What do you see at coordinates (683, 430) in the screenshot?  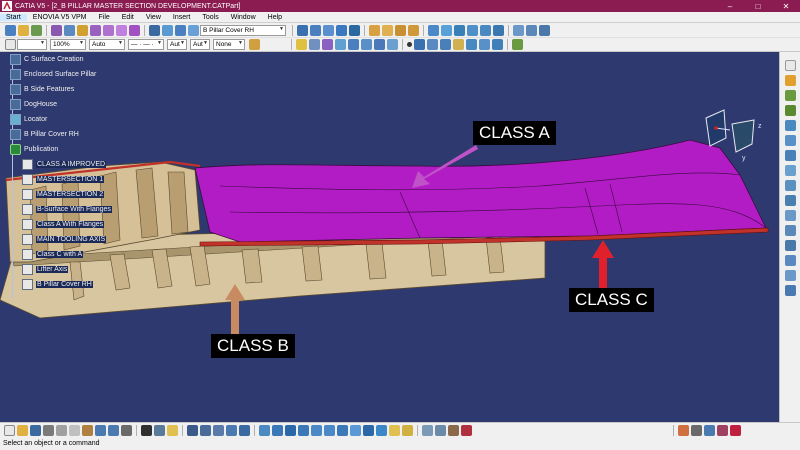 I see `apply-material-bottom-icon` at bounding box center [683, 430].